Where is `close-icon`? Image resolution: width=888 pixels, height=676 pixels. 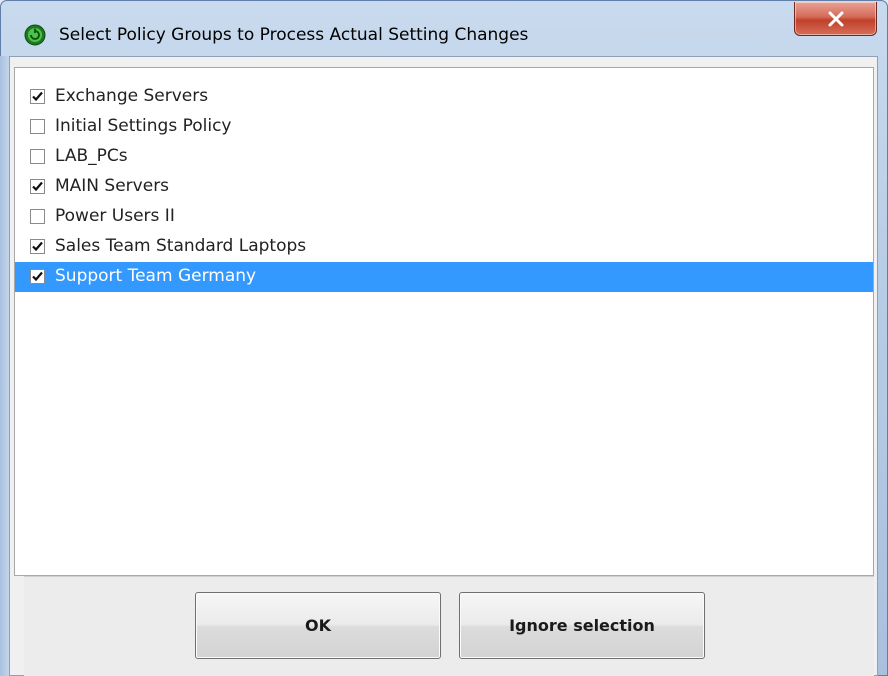
close-icon is located at coordinates (836, 19).